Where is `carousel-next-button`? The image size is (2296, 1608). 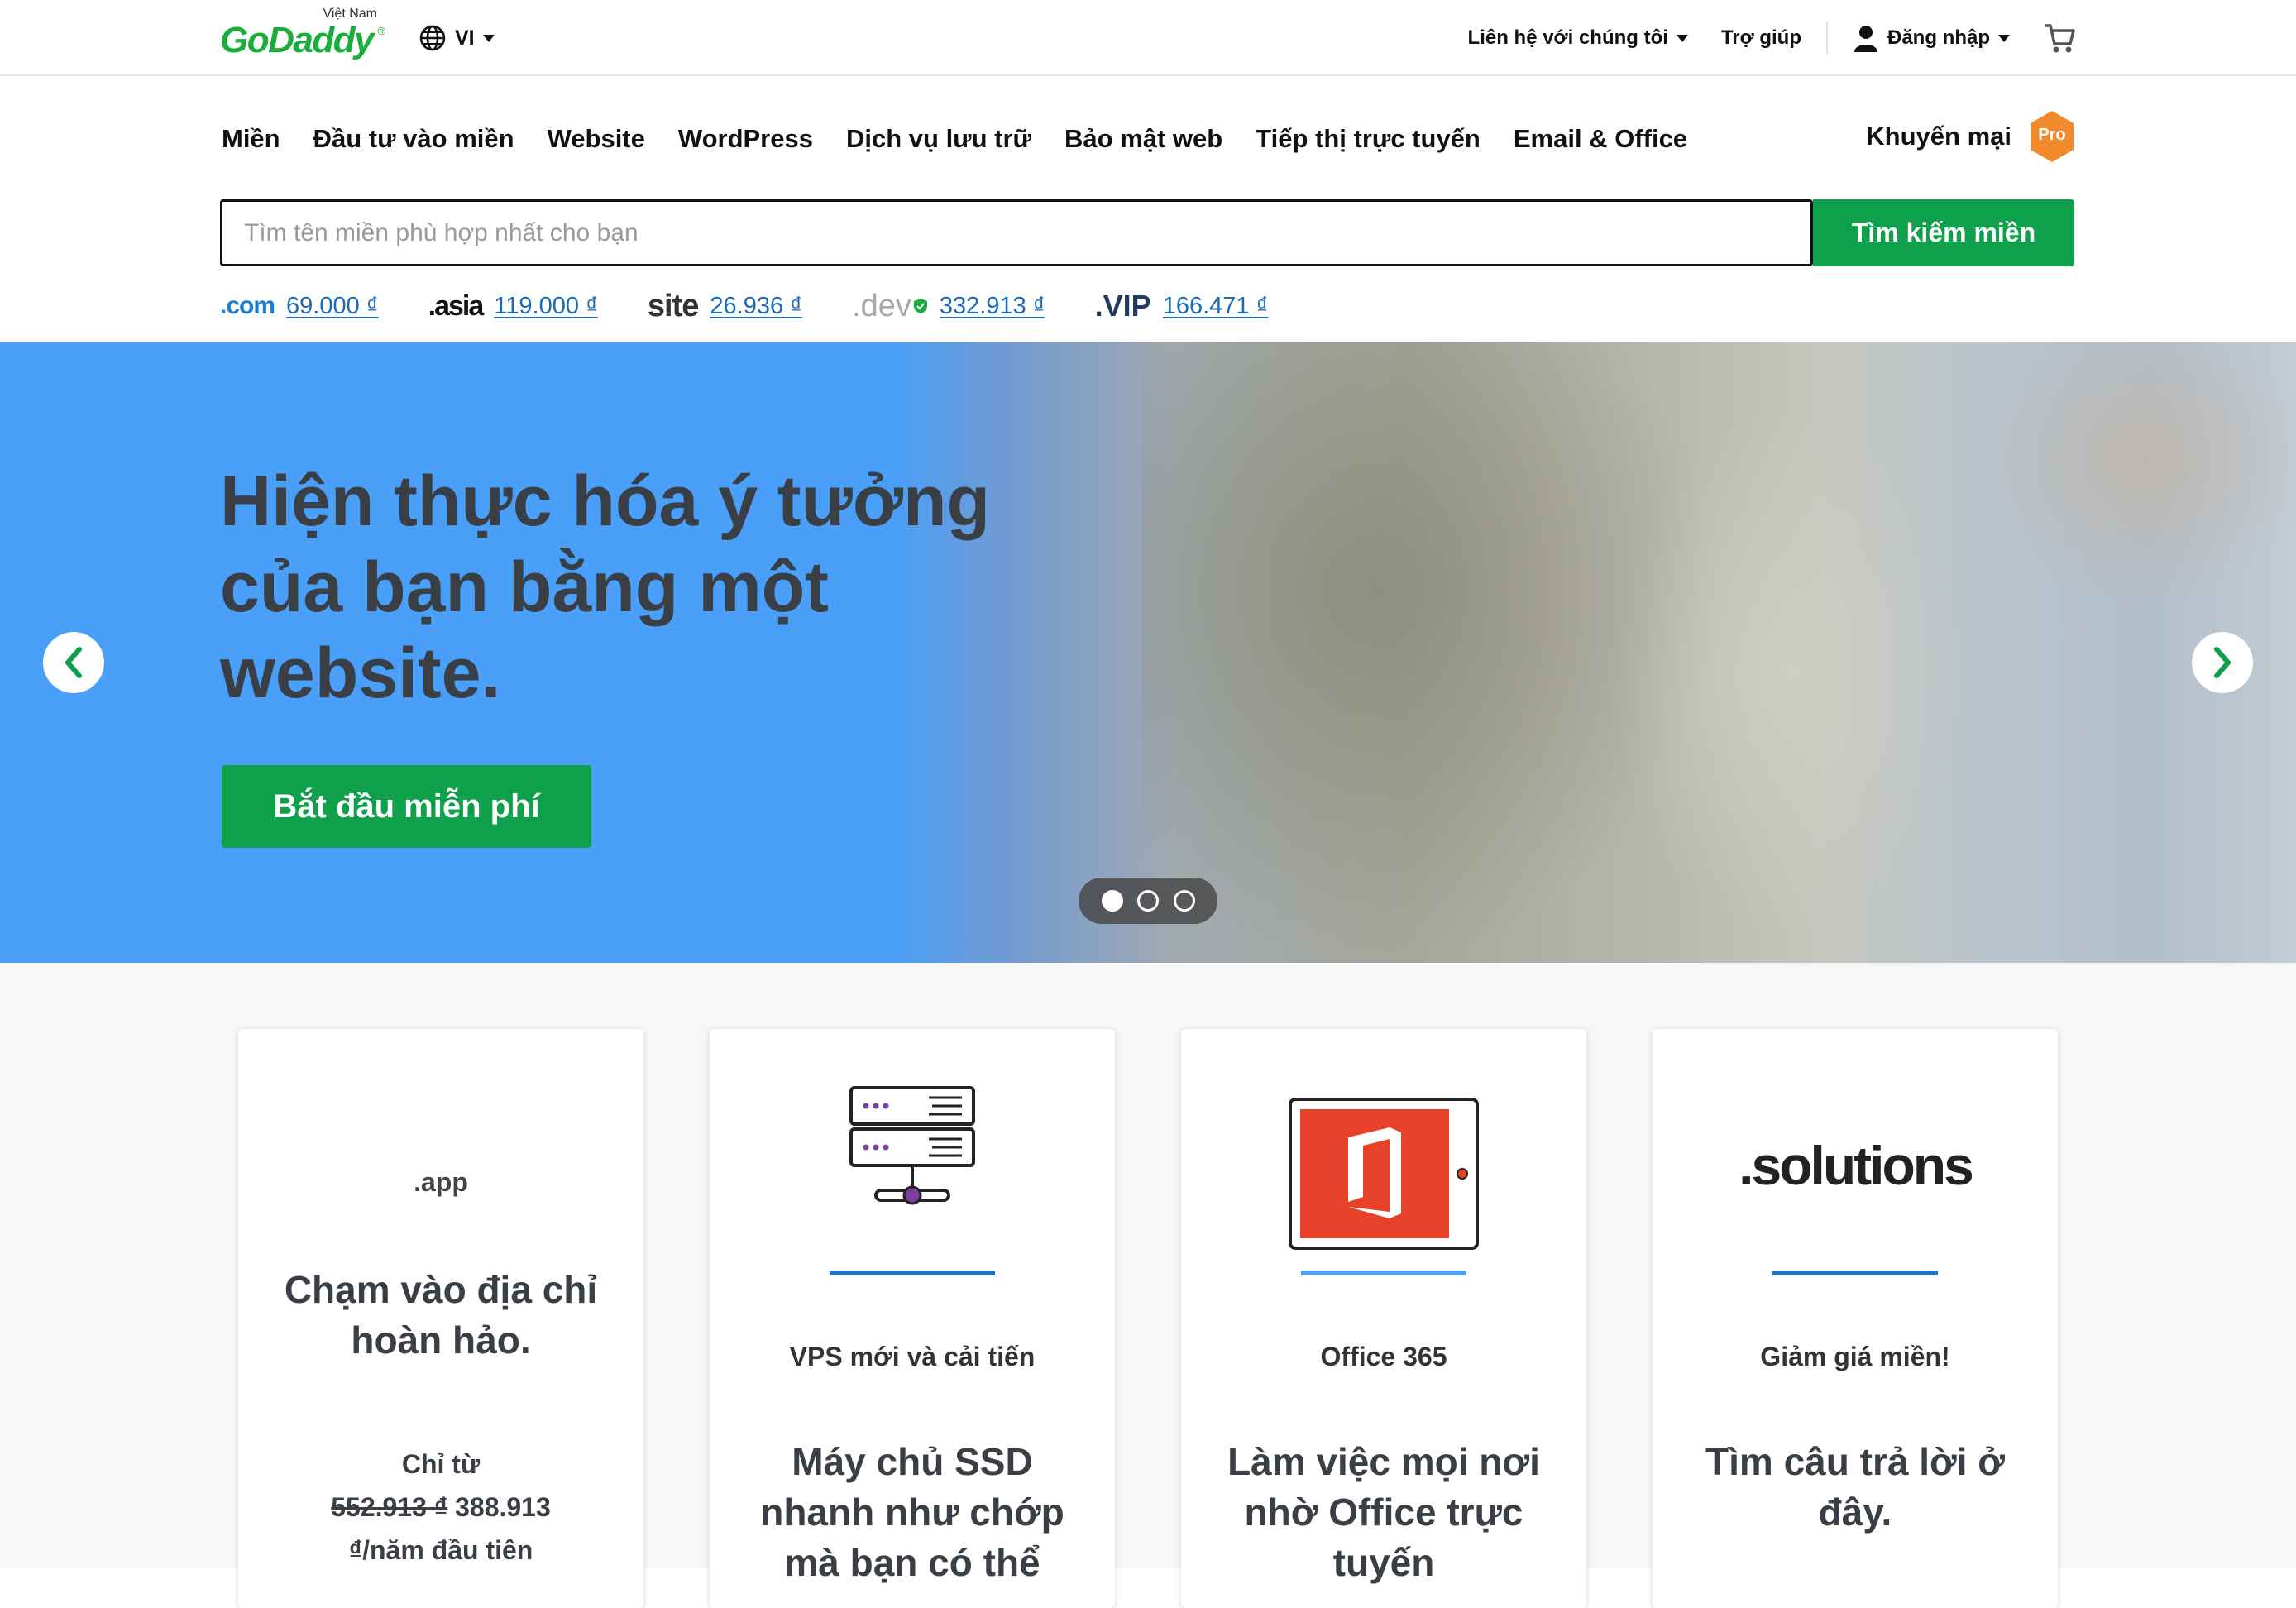 carousel-next-button is located at coordinates (2222, 662).